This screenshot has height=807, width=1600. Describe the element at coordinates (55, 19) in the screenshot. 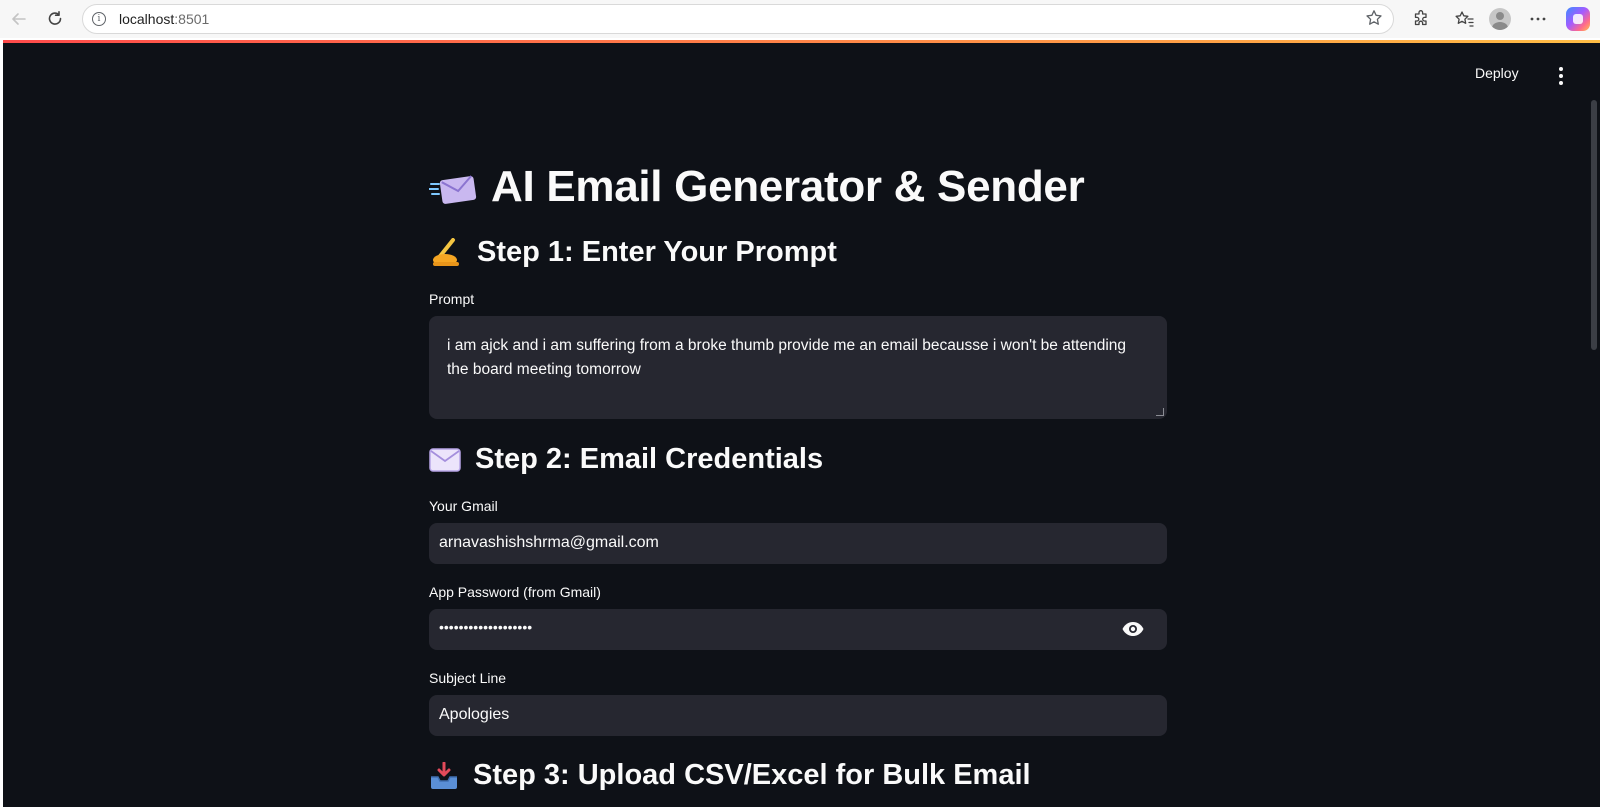

I see `reload-icon` at that location.